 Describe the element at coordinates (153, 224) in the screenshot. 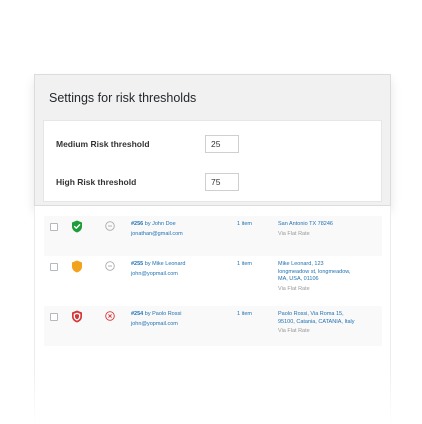

I see `order-number-link: #256 by John Doe` at that location.